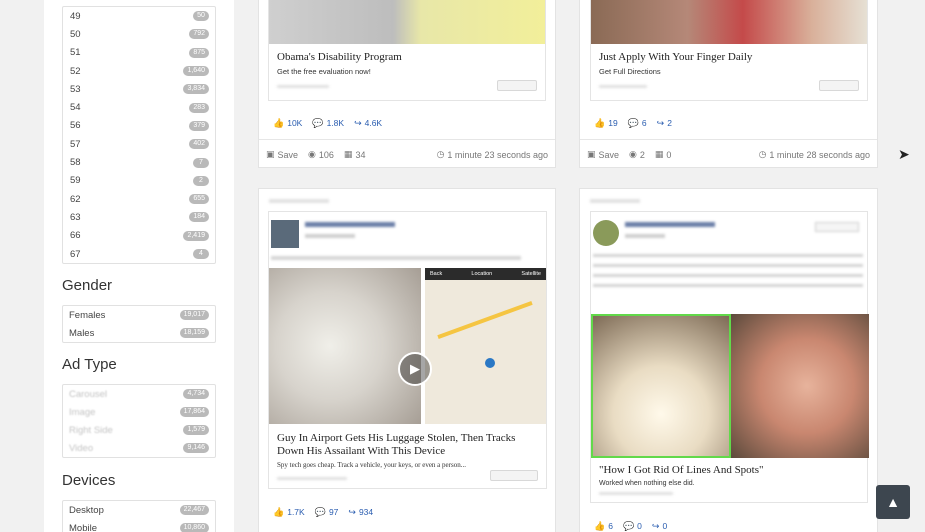  Describe the element at coordinates (196, 448) in the screenshot. I see `count-badge: 9,146` at that location.